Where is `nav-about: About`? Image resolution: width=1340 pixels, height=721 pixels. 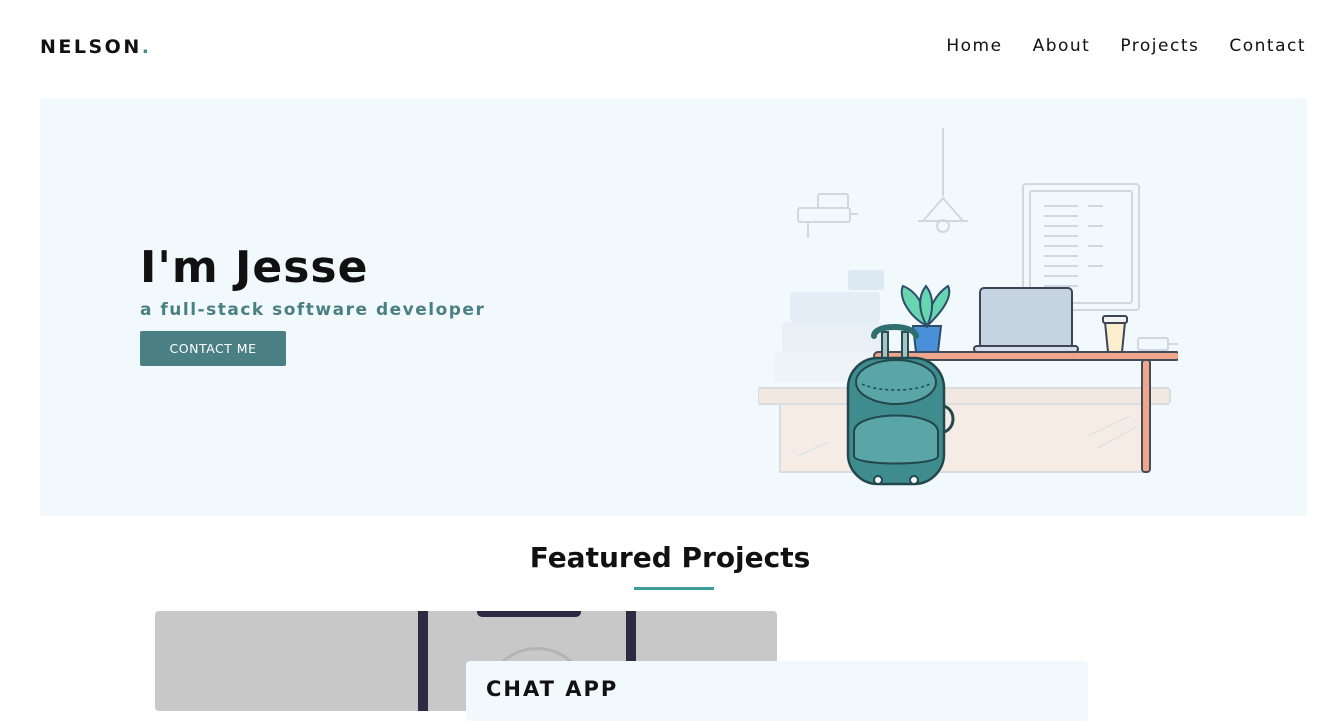
nav-about: About is located at coordinates (1062, 46).